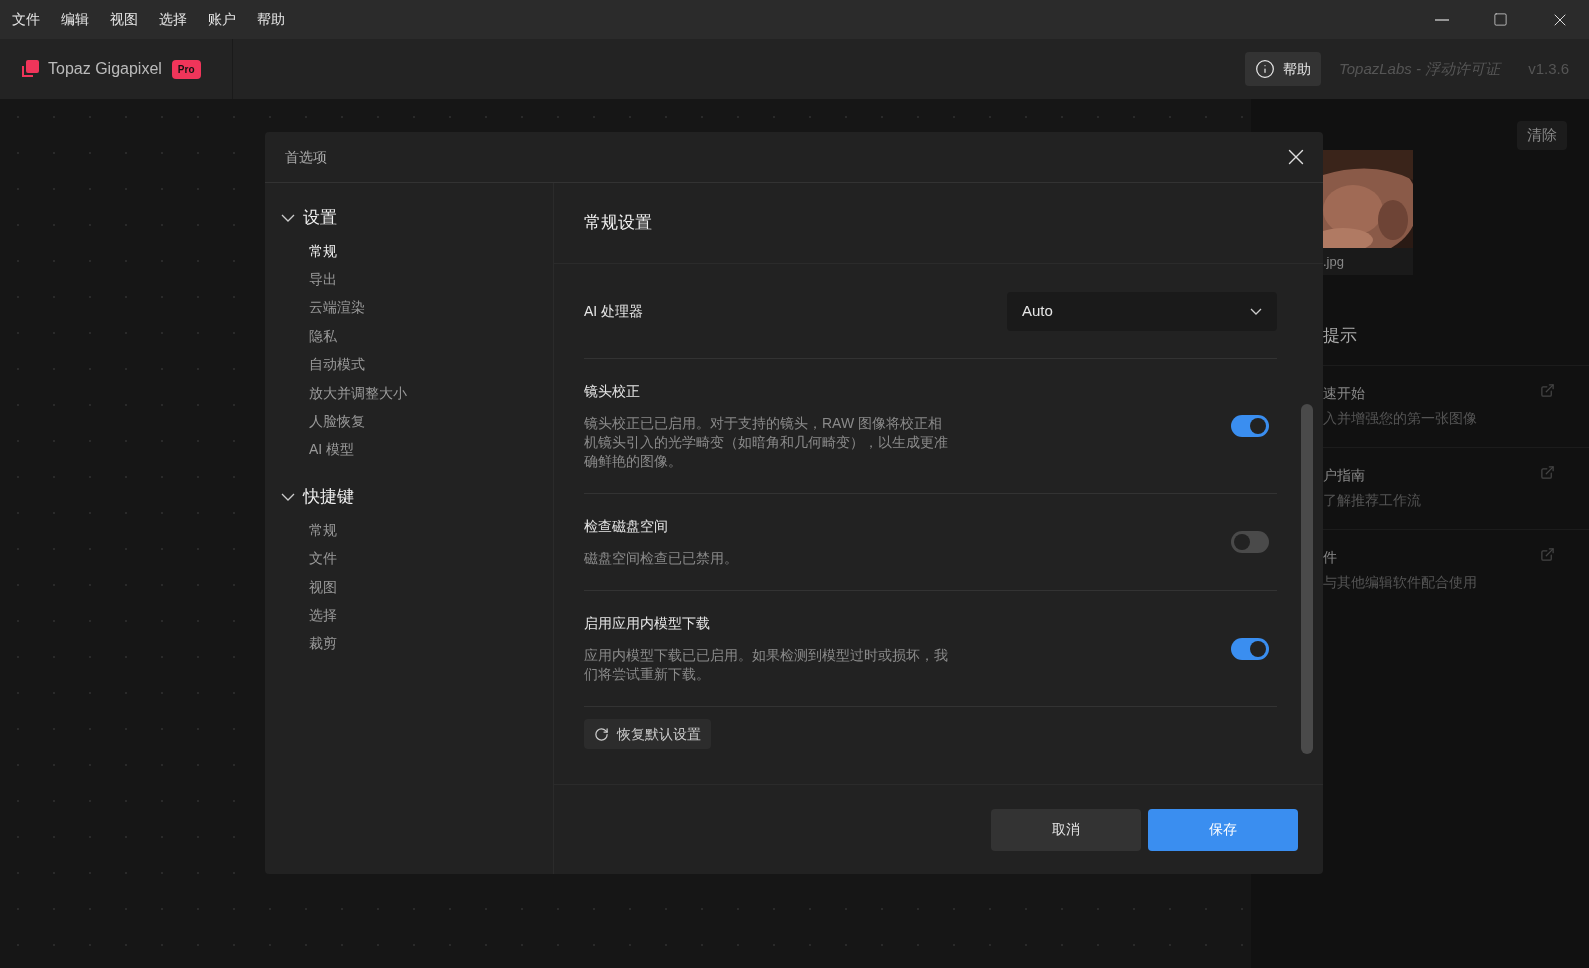 Image resolution: width=1589 pixels, height=968 pixels. What do you see at coordinates (30, 69) in the screenshot?
I see `logo-icon` at bounding box center [30, 69].